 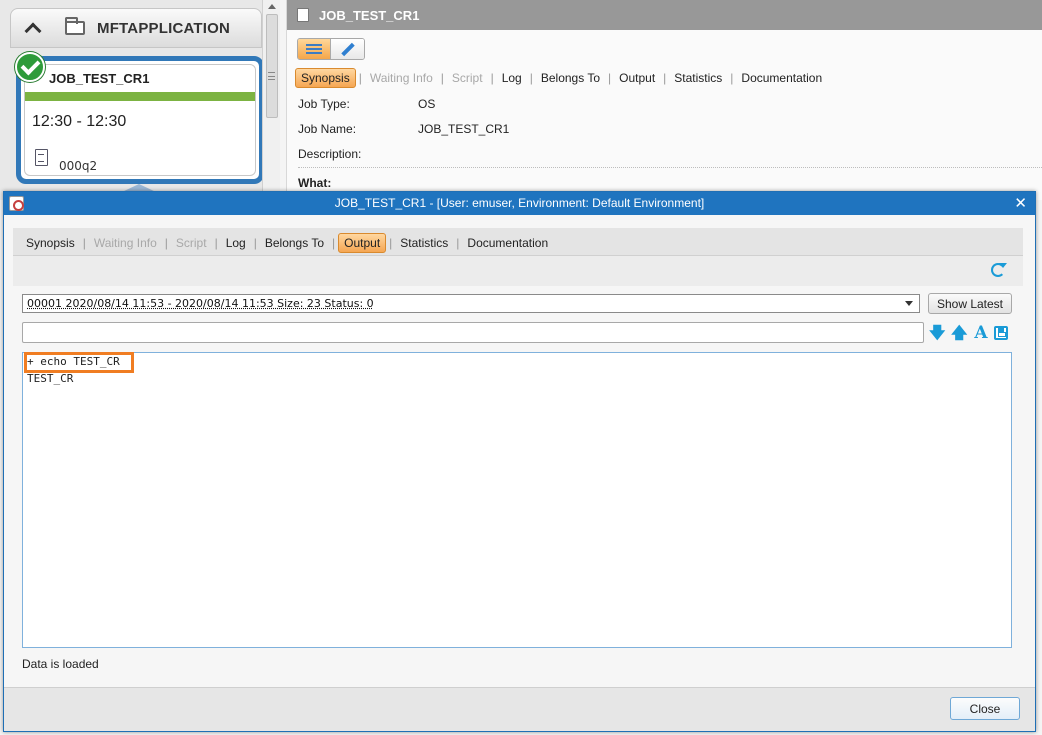 I want to click on job-card-time: 12:30 - 12:30, so click(x=79, y=121).